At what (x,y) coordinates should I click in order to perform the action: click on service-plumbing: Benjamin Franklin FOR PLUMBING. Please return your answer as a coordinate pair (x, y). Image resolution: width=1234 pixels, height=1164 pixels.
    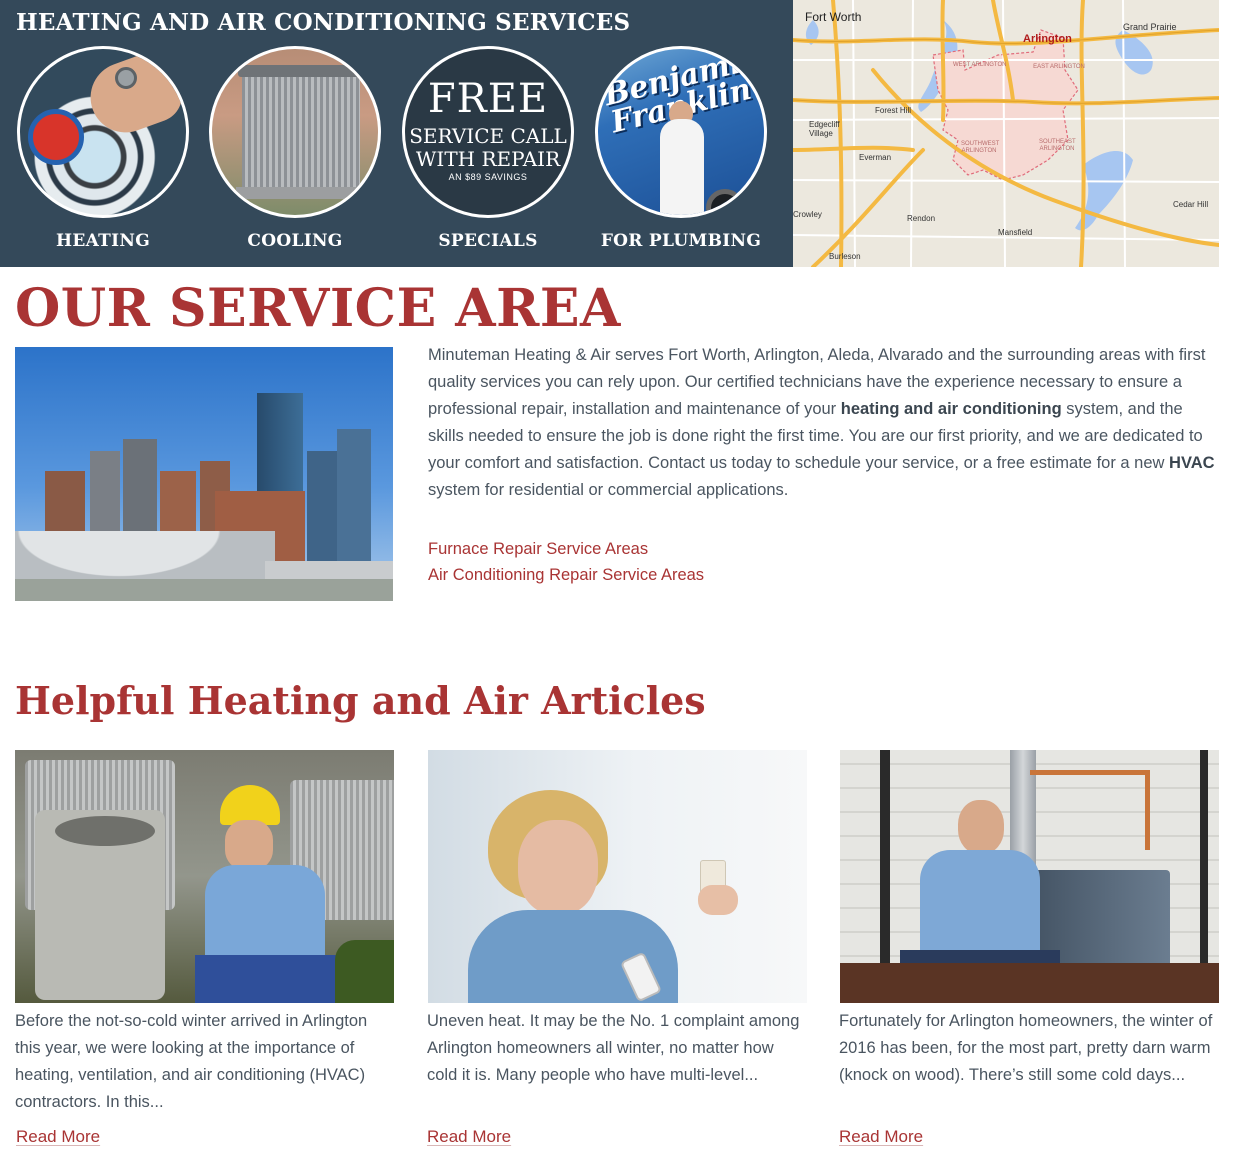
    Looking at the image, I should click on (681, 151).